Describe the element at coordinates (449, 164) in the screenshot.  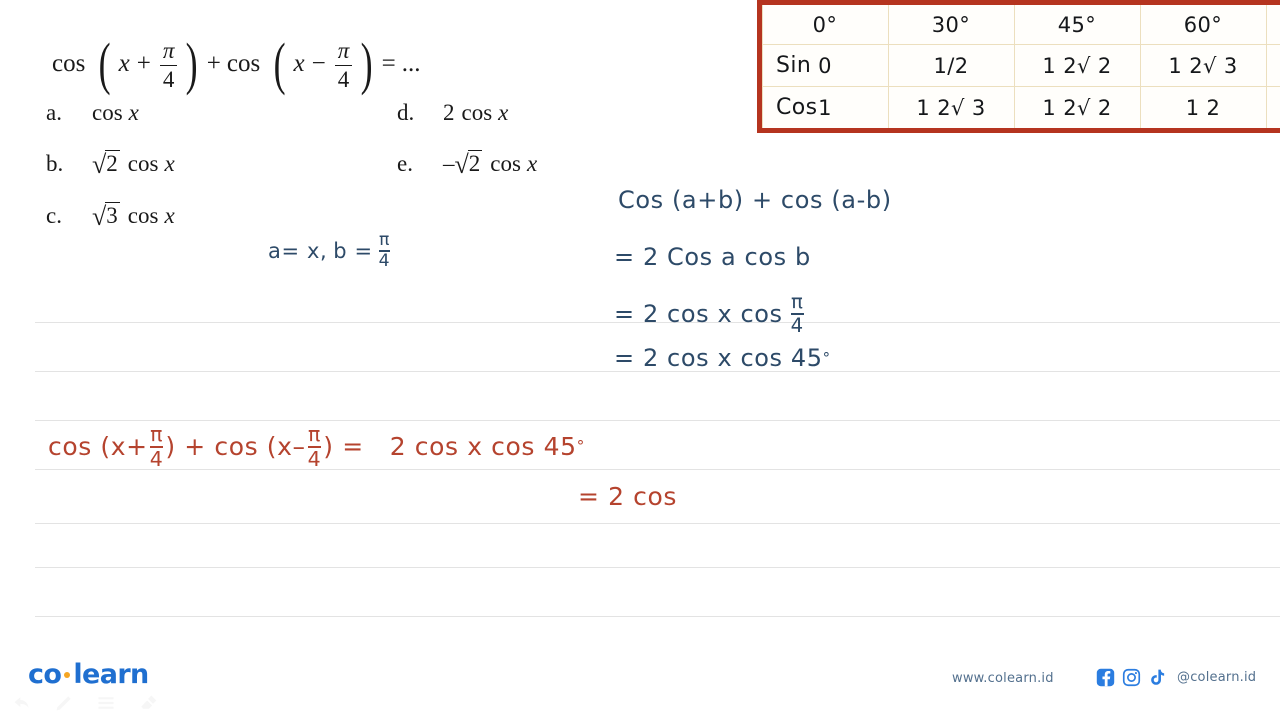
I see `option-e-sign: –` at that location.